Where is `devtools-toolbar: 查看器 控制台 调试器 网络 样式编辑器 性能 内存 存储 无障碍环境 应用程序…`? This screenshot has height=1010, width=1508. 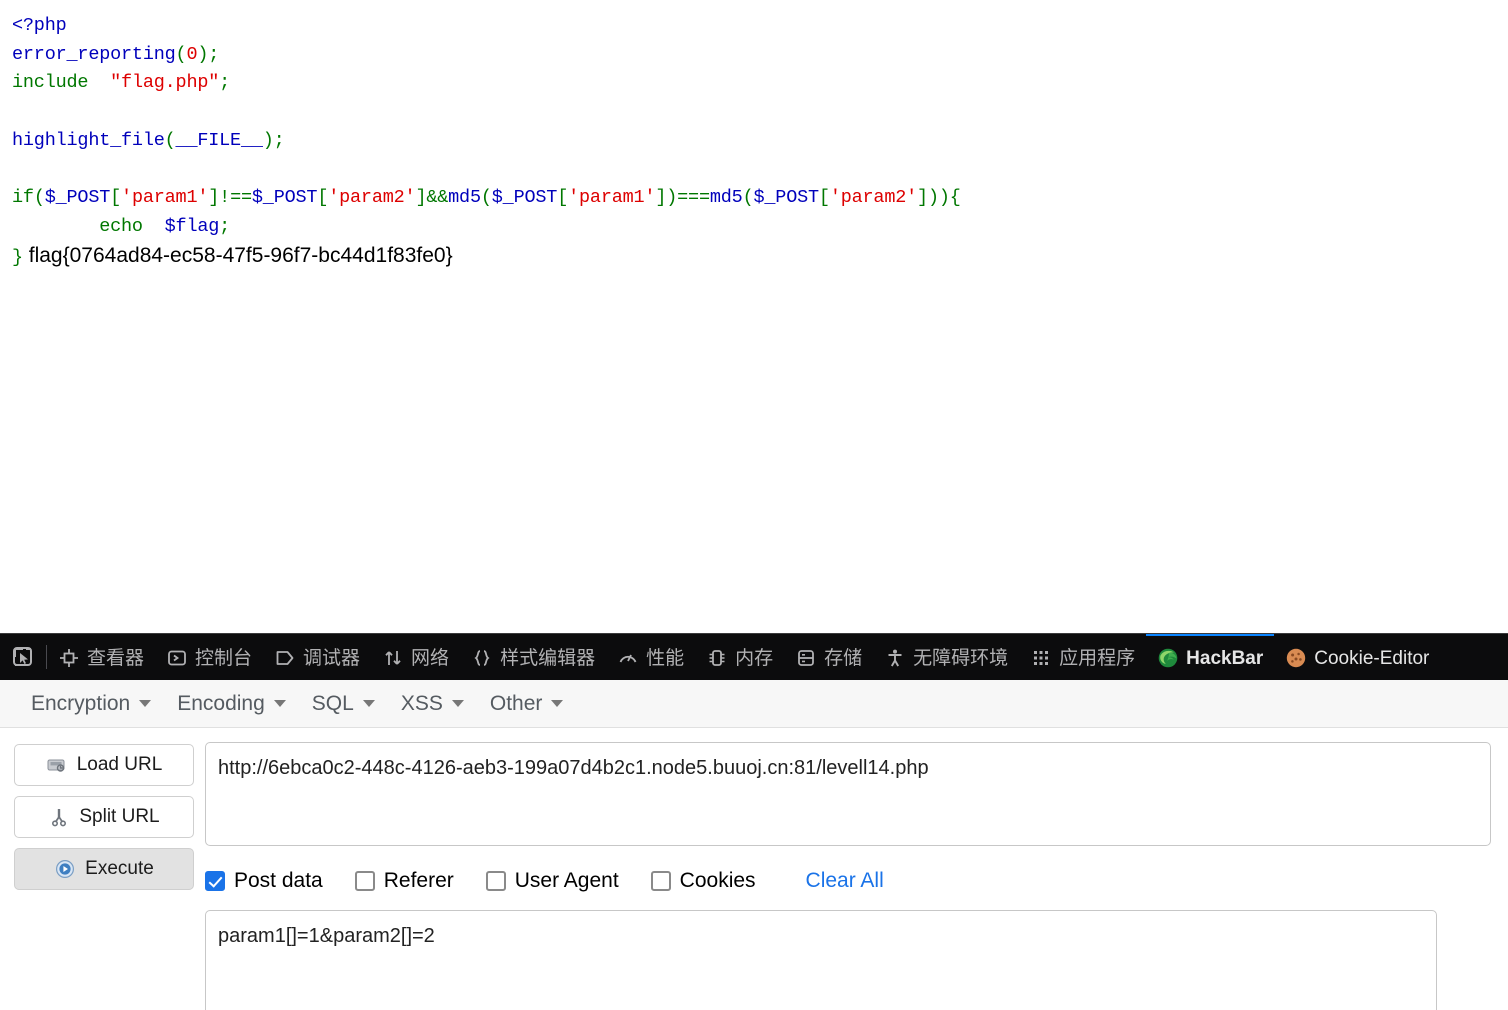
devtools-toolbar: 查看器 控制台 调试器 网络 样式编辑器 性能 内存 存储 无障碍环境 应用程序… is located at coordinates (754, 656).